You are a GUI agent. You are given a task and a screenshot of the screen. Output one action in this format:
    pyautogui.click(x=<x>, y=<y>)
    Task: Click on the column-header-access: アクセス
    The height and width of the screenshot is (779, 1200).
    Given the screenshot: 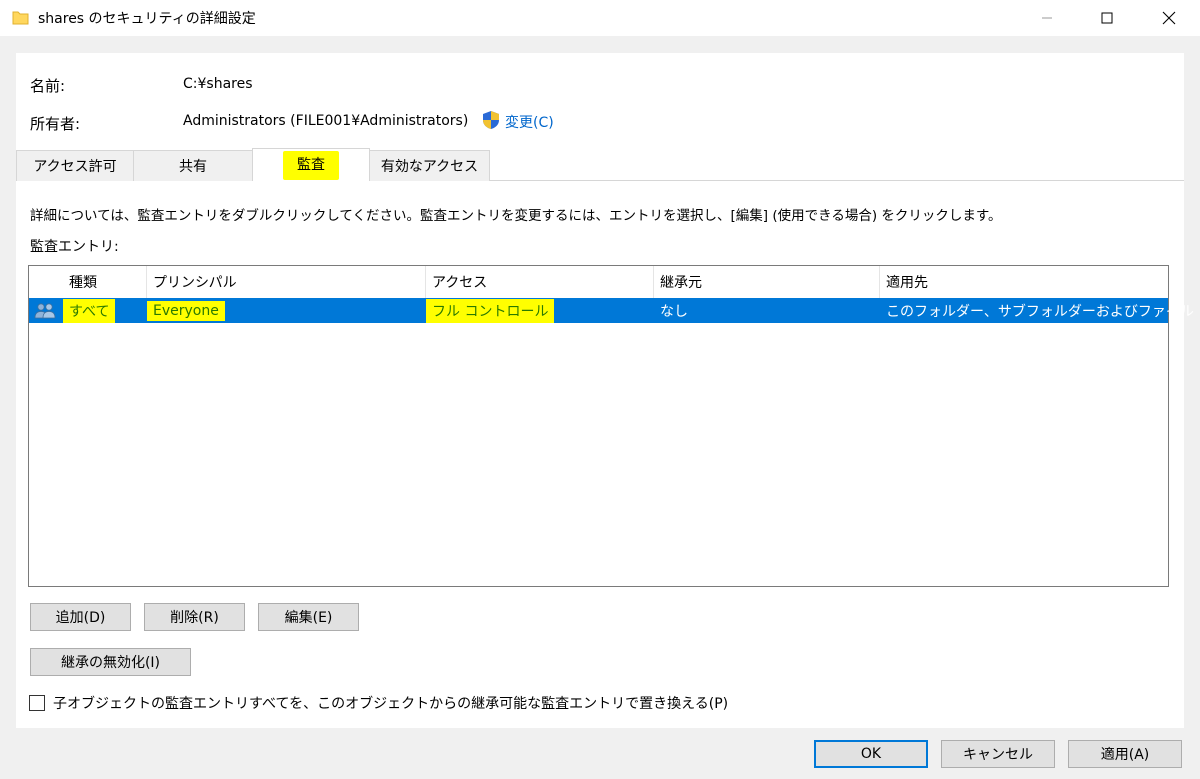 What is the action you would take?
    pyautogui.click(x=540, y=282)
    